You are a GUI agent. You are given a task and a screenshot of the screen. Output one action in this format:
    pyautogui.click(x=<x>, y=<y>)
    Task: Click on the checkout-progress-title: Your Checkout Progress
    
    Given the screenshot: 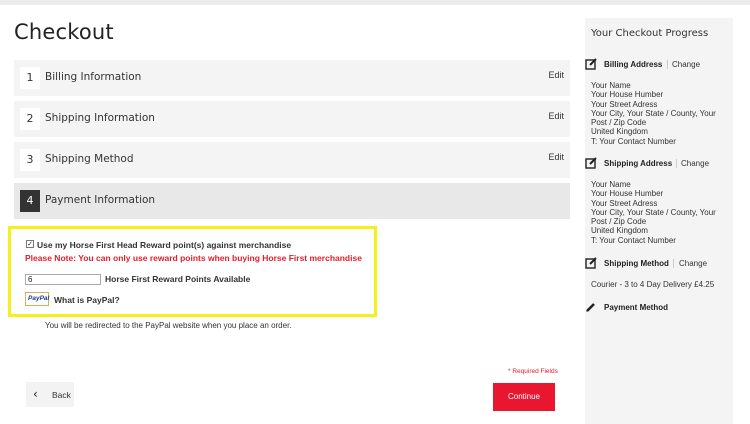 What is the action you would take?
    pyautogui.click(x=650, y=33)
    